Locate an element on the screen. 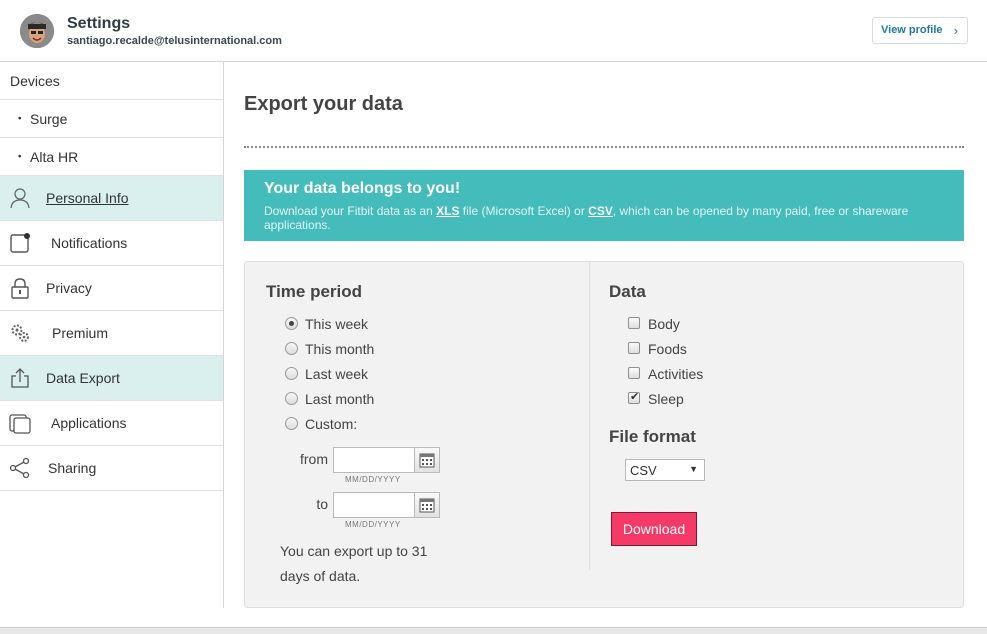 This screenshot has height=634, width=987. xls-link: XLS is located at coordinates (447, 211).